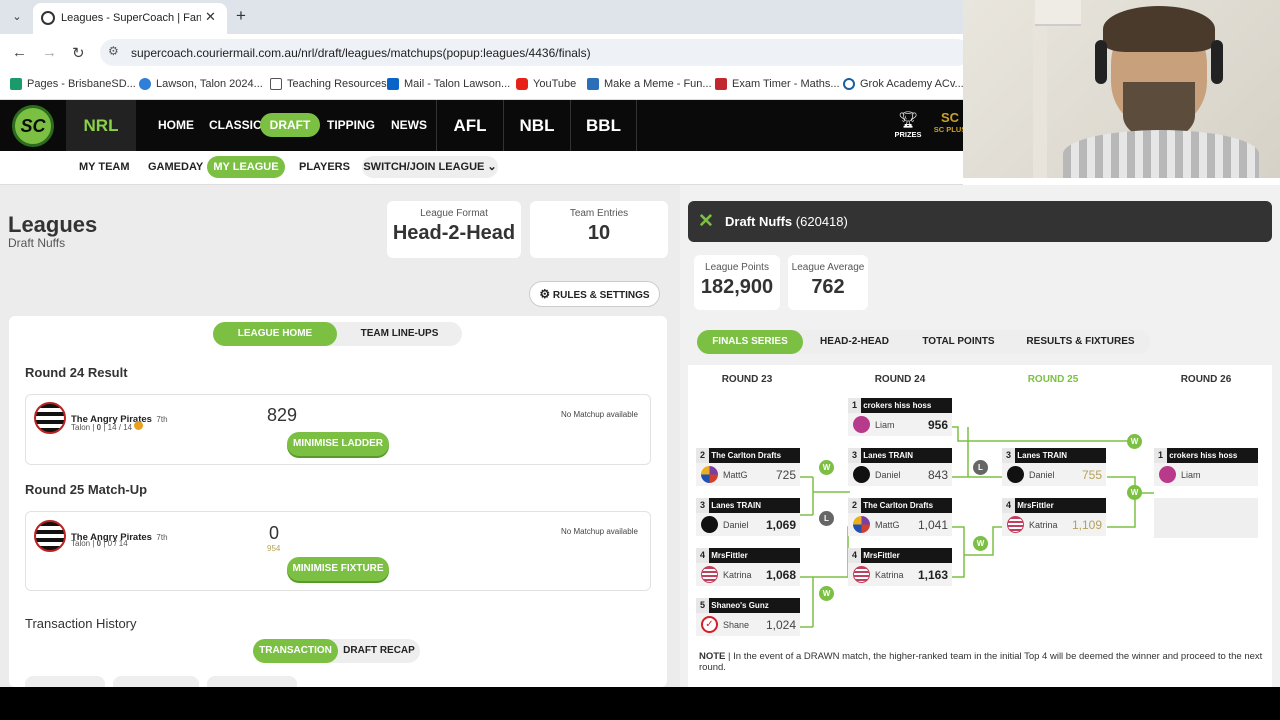  What do you see at coordinates (101, 125) in the screenshot?
I see `nrl-link: NRL` at bounding box center [101, 125].